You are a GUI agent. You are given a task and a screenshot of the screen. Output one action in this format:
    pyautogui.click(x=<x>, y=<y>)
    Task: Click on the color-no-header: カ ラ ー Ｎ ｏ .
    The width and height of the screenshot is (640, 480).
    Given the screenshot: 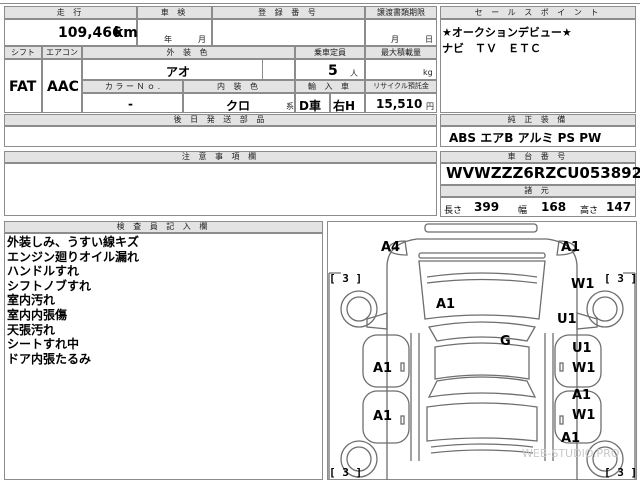 What is the action you would take?
    pyautogui.click(x=132, y=86)
    